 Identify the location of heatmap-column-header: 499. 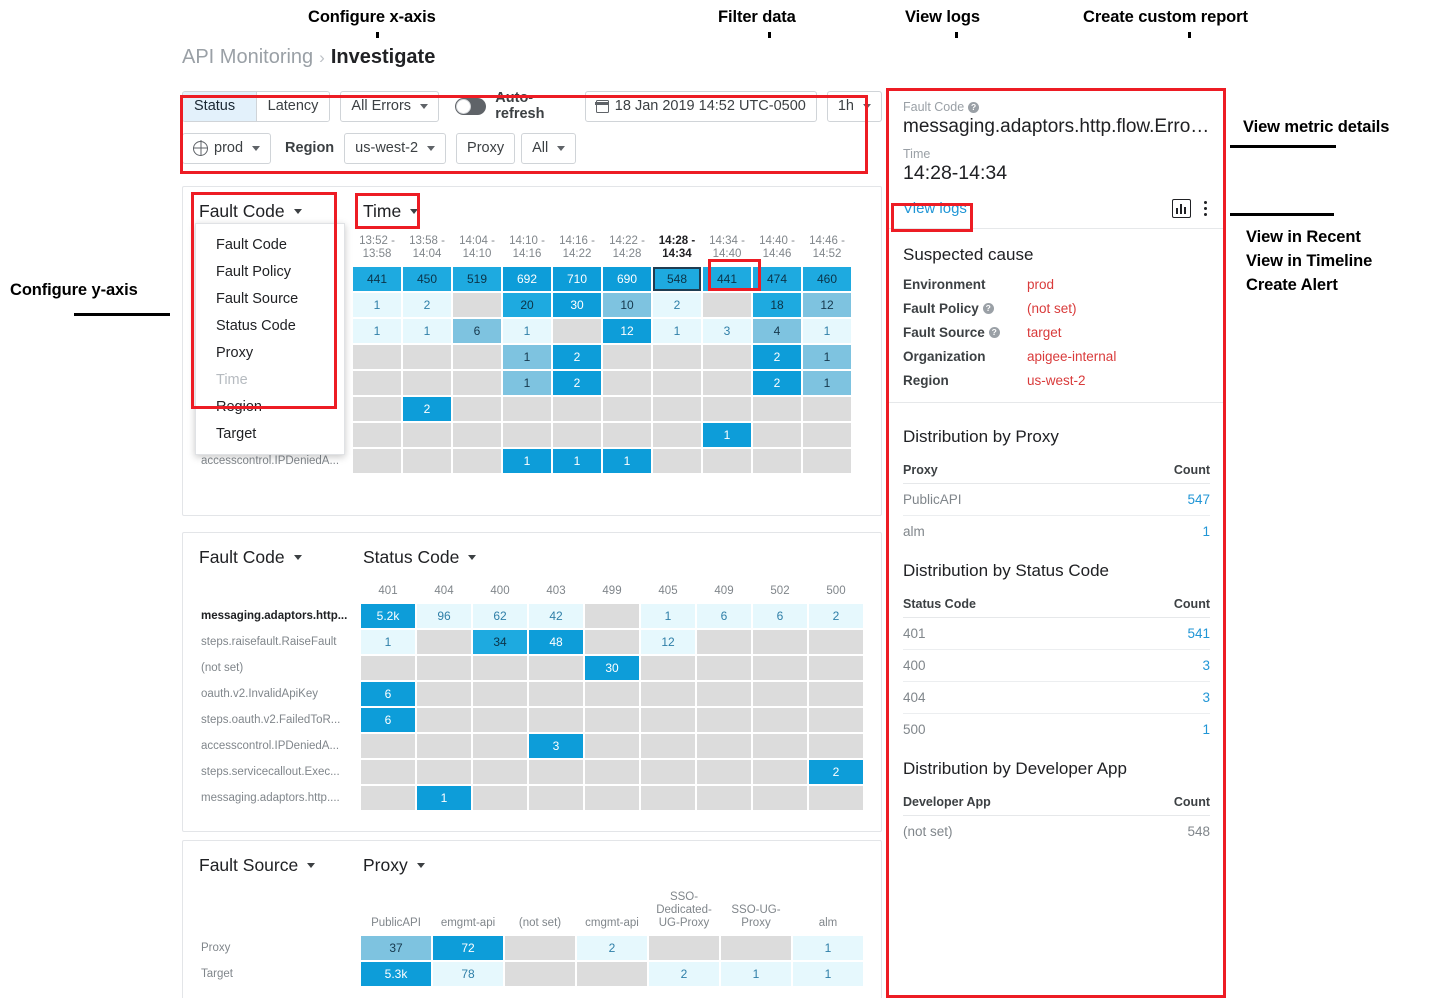
(612, 593).